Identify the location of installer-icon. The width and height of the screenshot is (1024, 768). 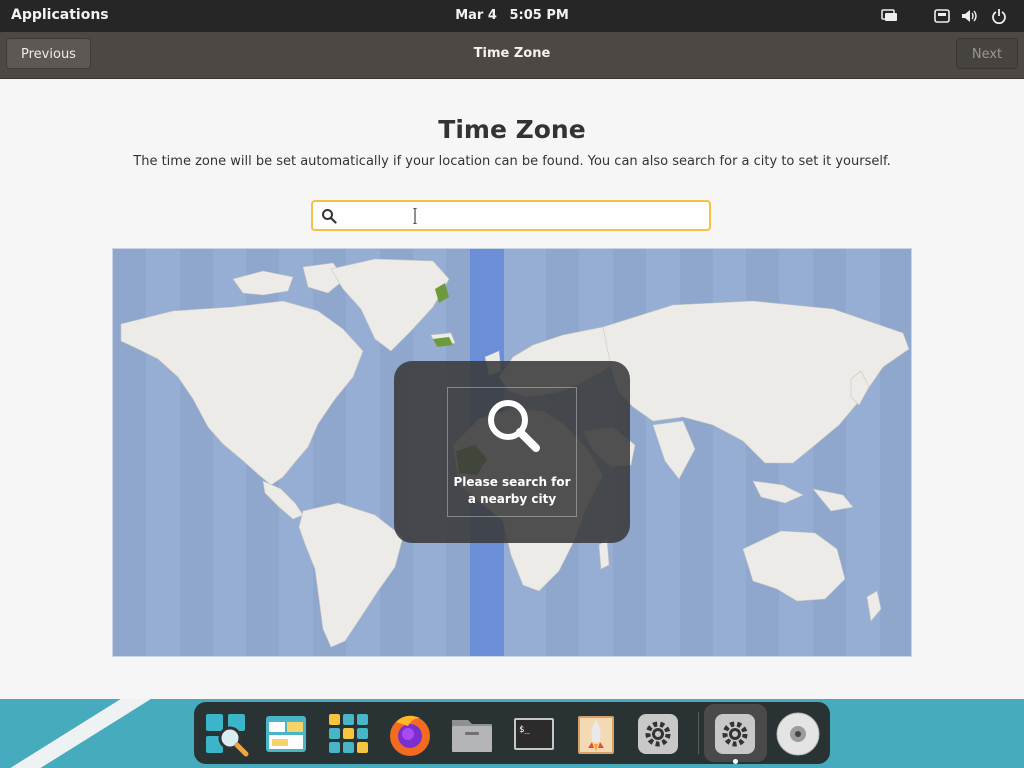
(596, 734).